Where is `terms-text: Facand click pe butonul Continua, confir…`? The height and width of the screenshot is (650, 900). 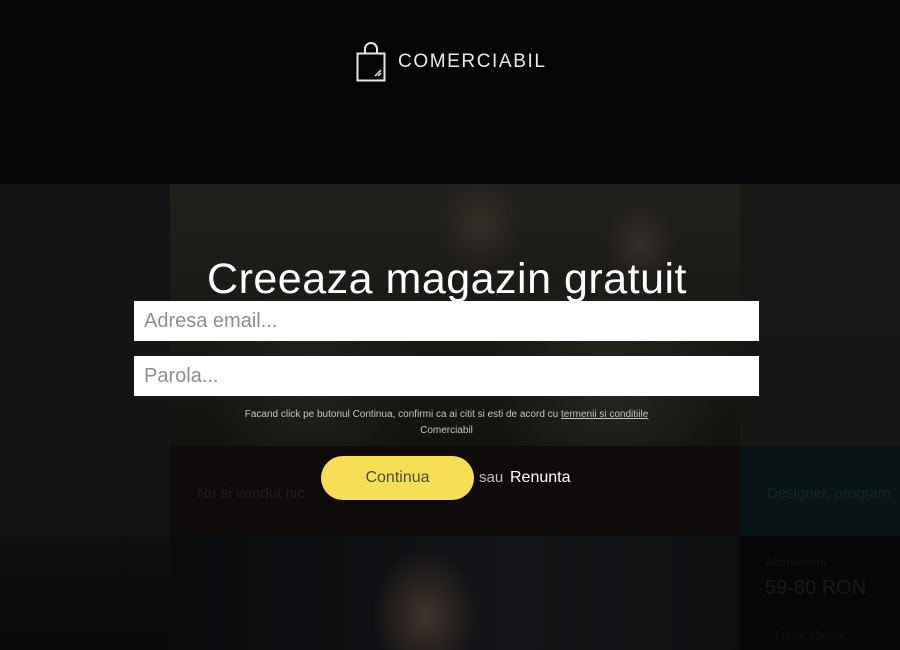
terms-text: Facand click pe butonul Continua, confir… is located at coordinates (402, 414).